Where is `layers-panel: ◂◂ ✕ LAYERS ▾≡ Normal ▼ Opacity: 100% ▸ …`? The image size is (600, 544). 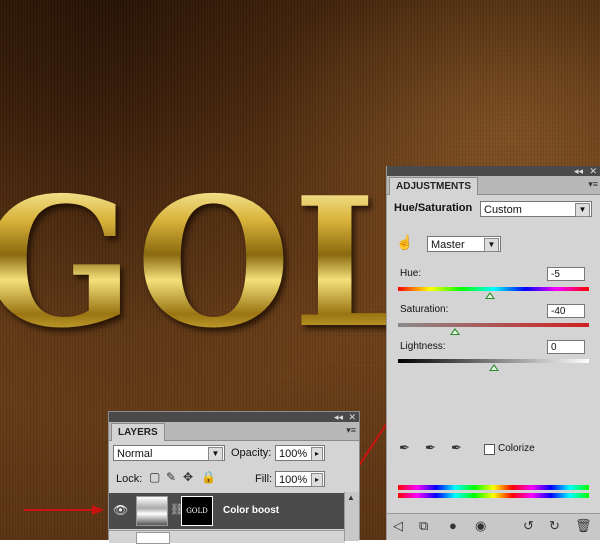 layers-panel: ◂◂ ✕ LAYERS ▾≡ Normal ▼ Opacity: 100% ▸ … is located at coordinates (234, 477).